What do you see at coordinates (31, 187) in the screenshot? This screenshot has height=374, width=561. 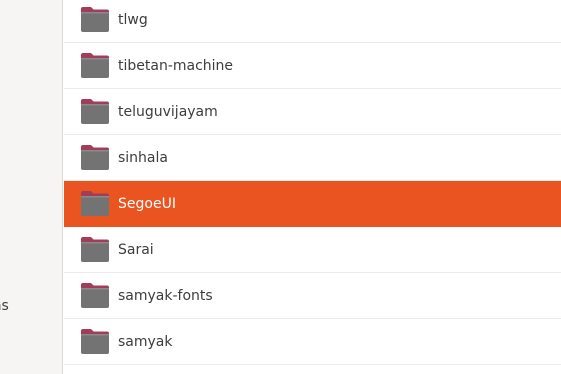 I see `sidebar: ons` at bounding box center [31, 187].